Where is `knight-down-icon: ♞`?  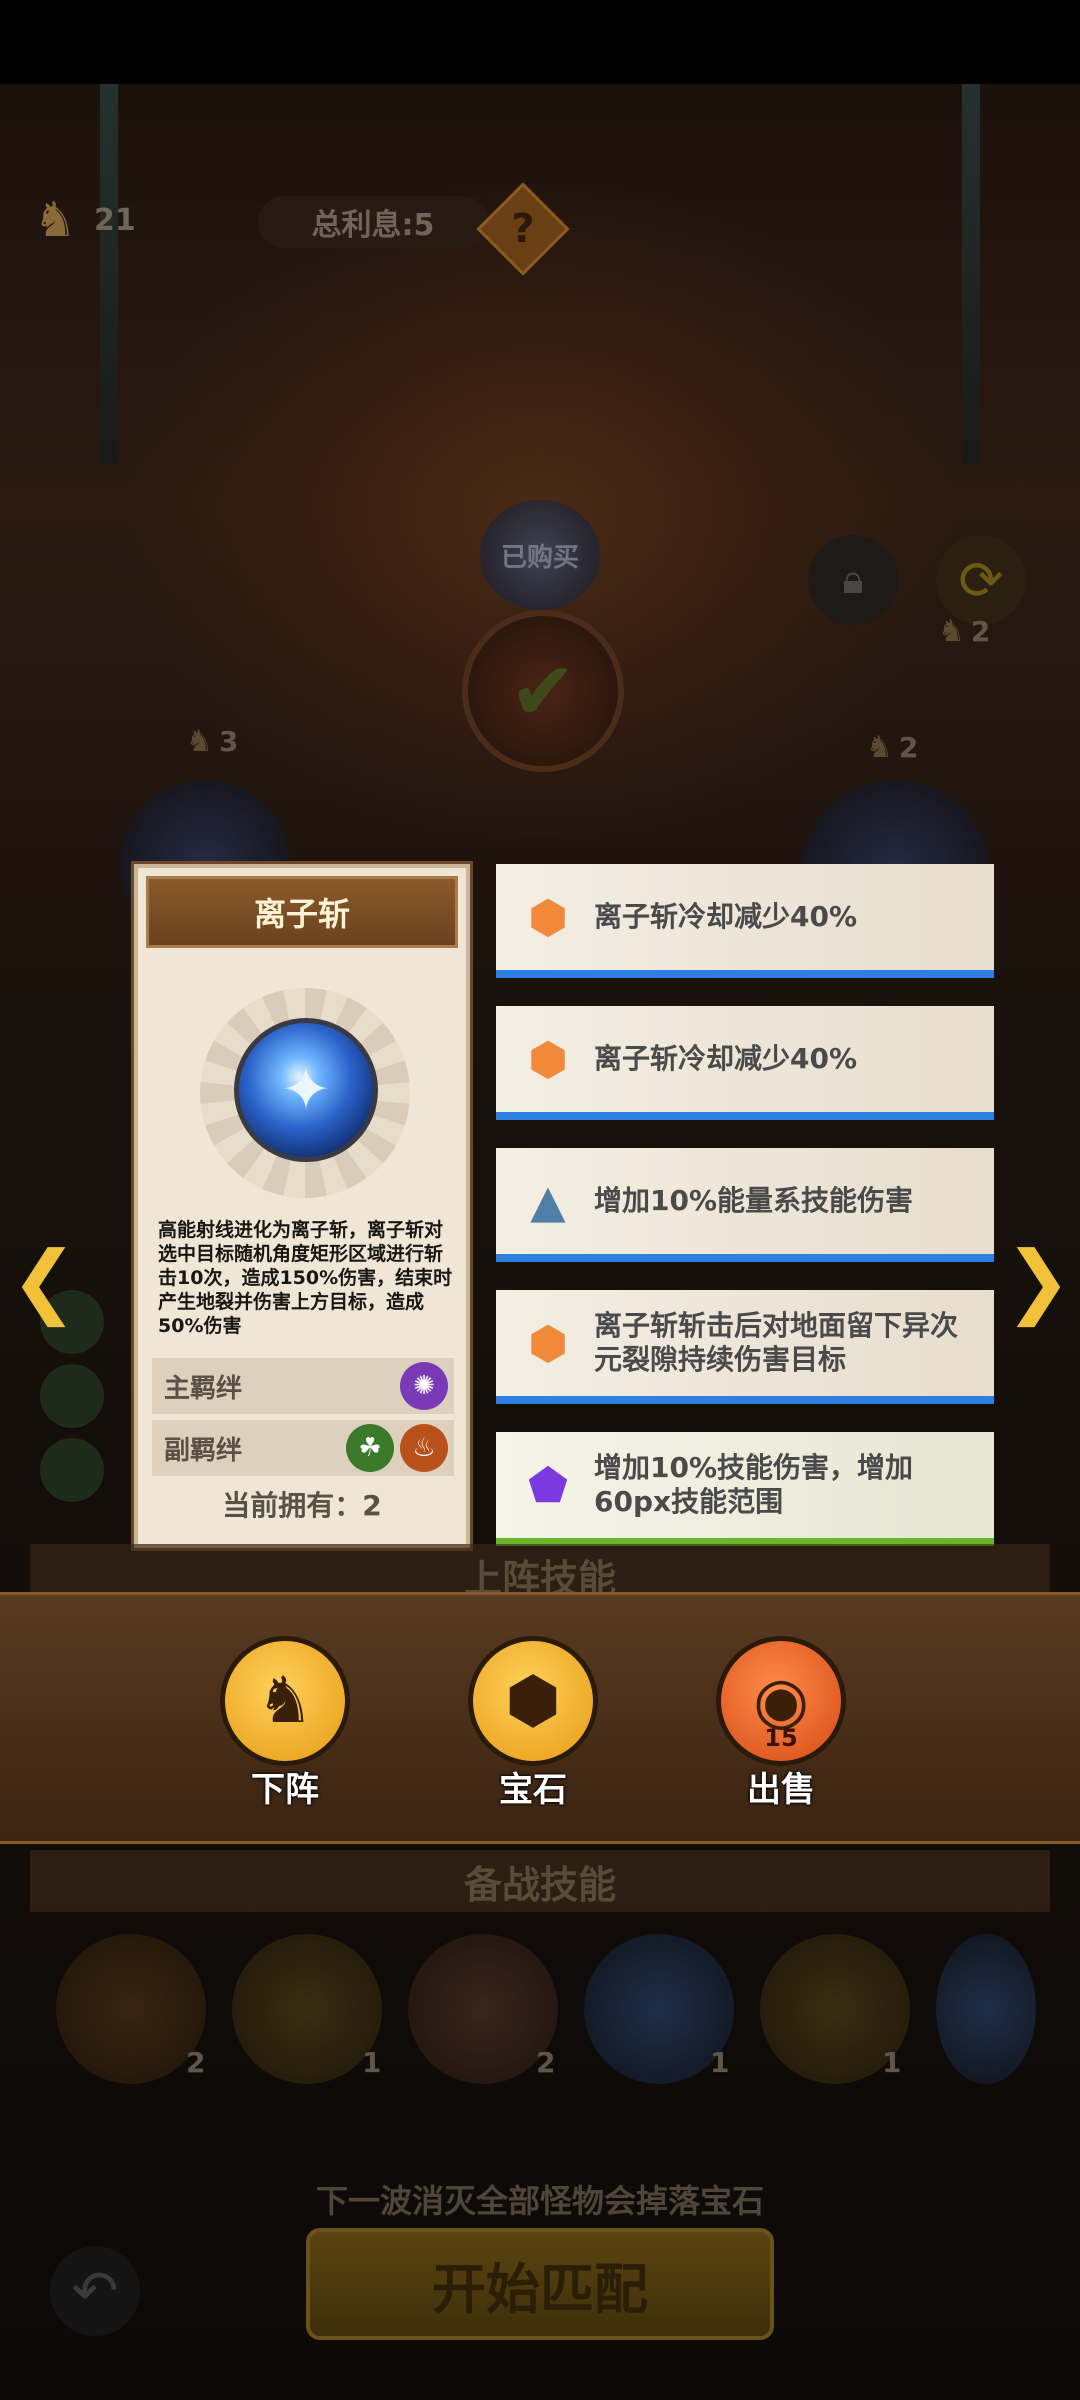
knight-down-icon: ♞ is located at coordinates (285, 1701).